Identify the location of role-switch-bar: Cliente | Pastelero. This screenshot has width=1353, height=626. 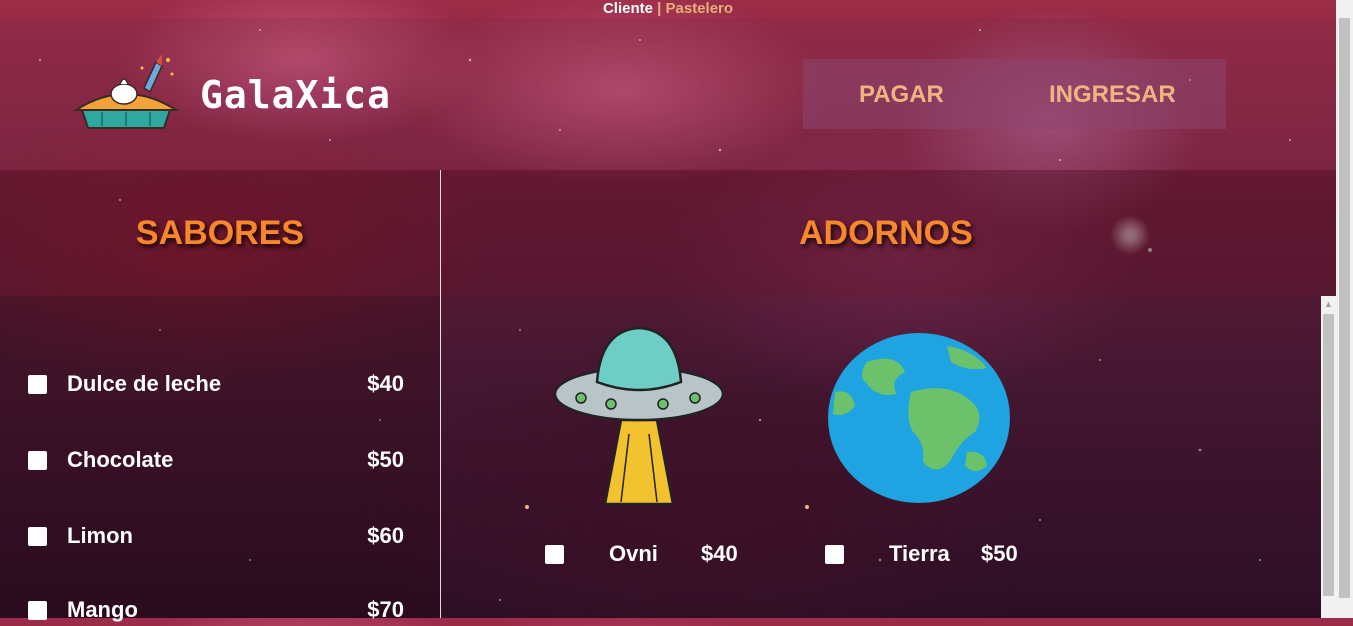
(668, 9).